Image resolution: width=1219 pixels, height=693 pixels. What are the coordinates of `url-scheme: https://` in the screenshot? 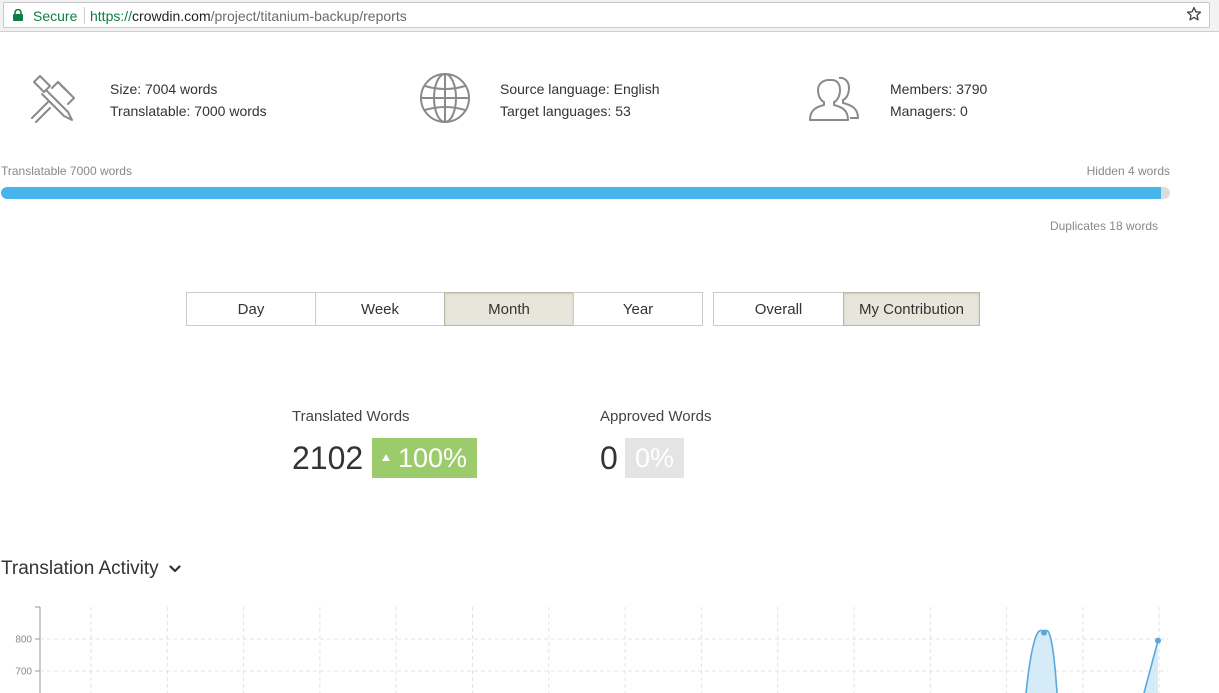 It's located at (111, 16).